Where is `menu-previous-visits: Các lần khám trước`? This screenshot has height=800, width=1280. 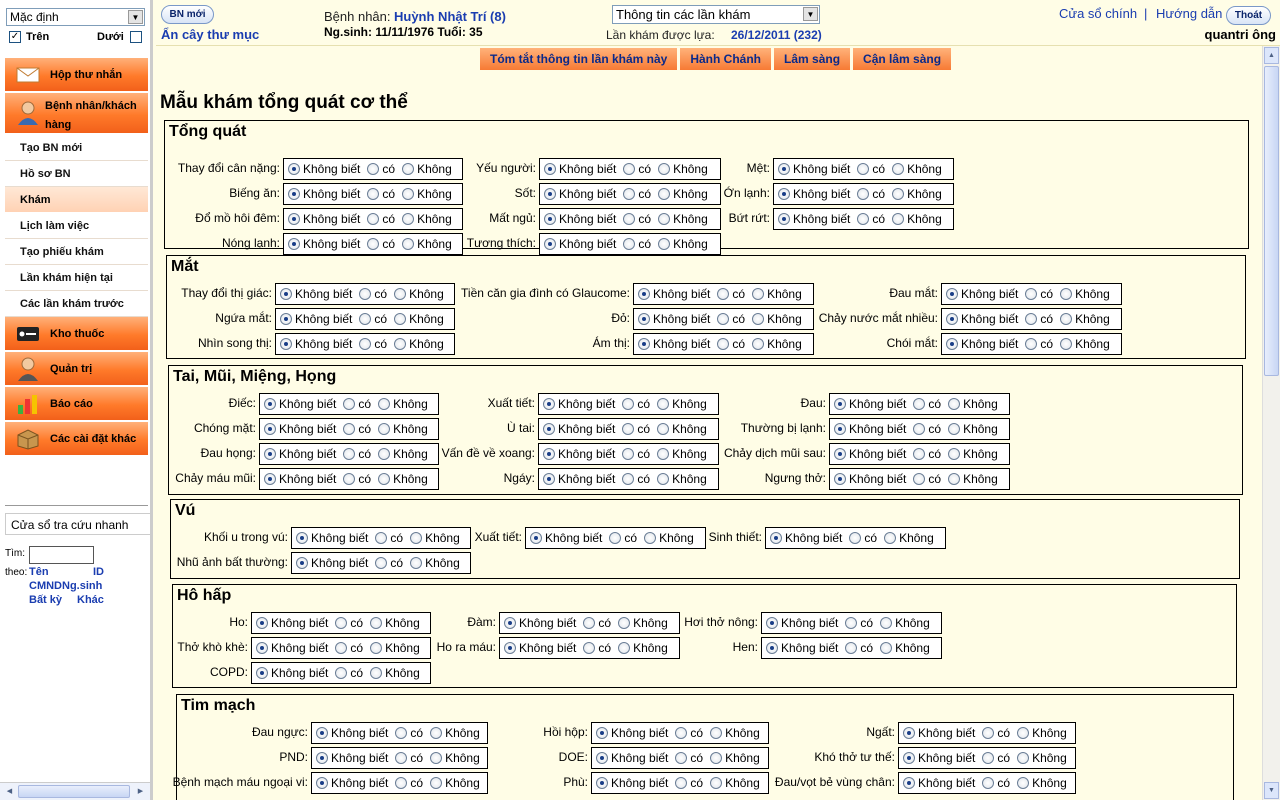 menu-previous-visits: Các lần khám trước is located at coordinates (76, 304).